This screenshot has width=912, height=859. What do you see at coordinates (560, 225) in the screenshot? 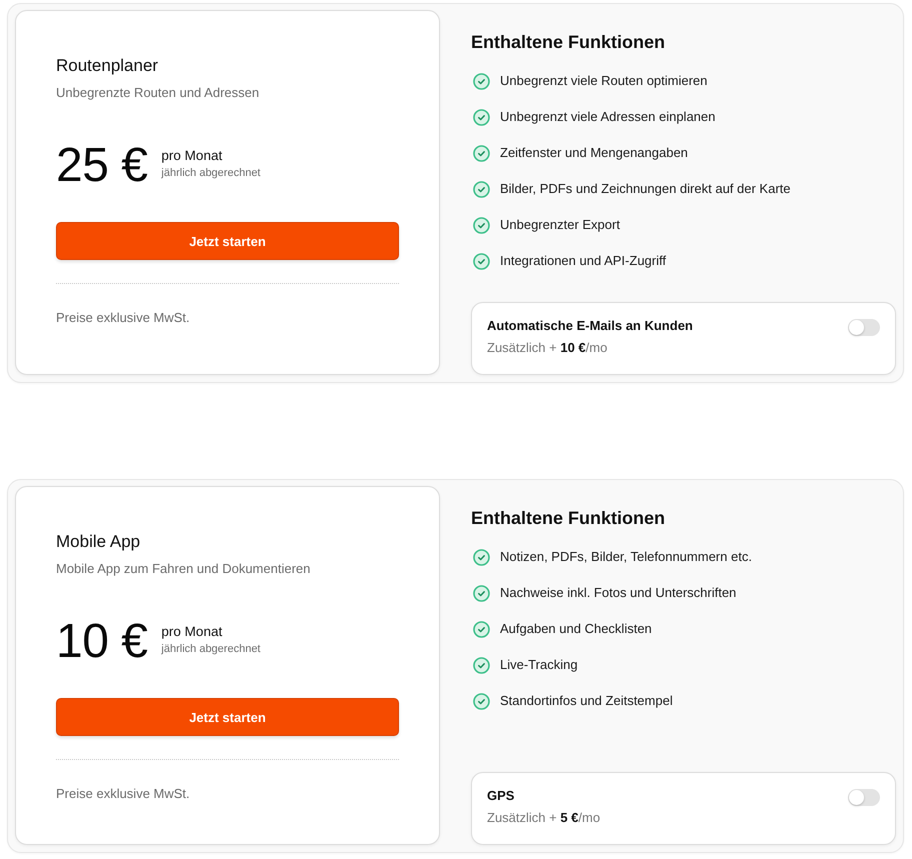
I see `feature-text: Unbegrenzter Export` at bounding box center [560, 225].